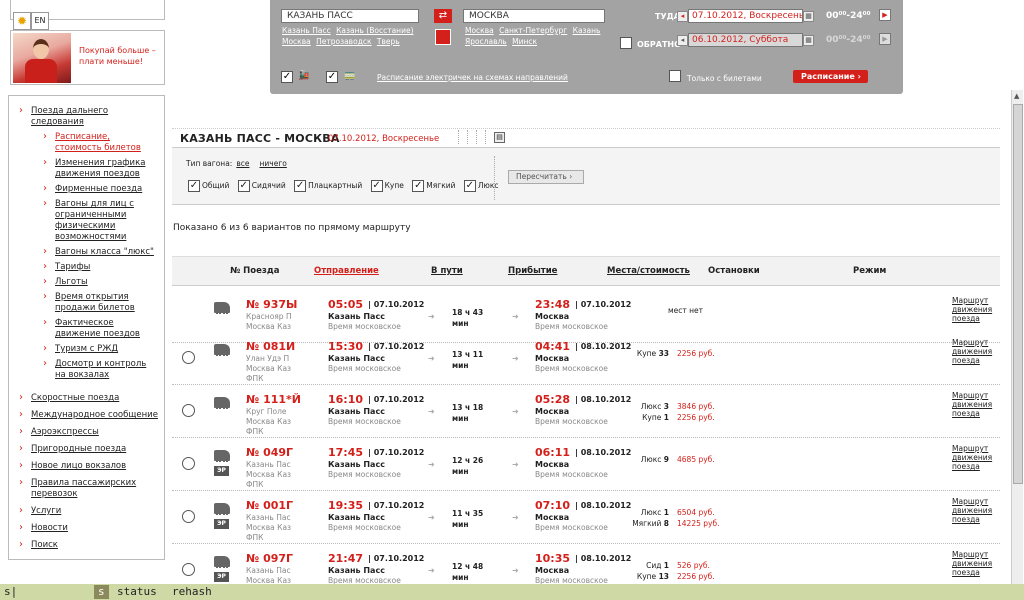  I want to click on time-there: 00⁰⁰-24⁰⁰, so click(848, 16).